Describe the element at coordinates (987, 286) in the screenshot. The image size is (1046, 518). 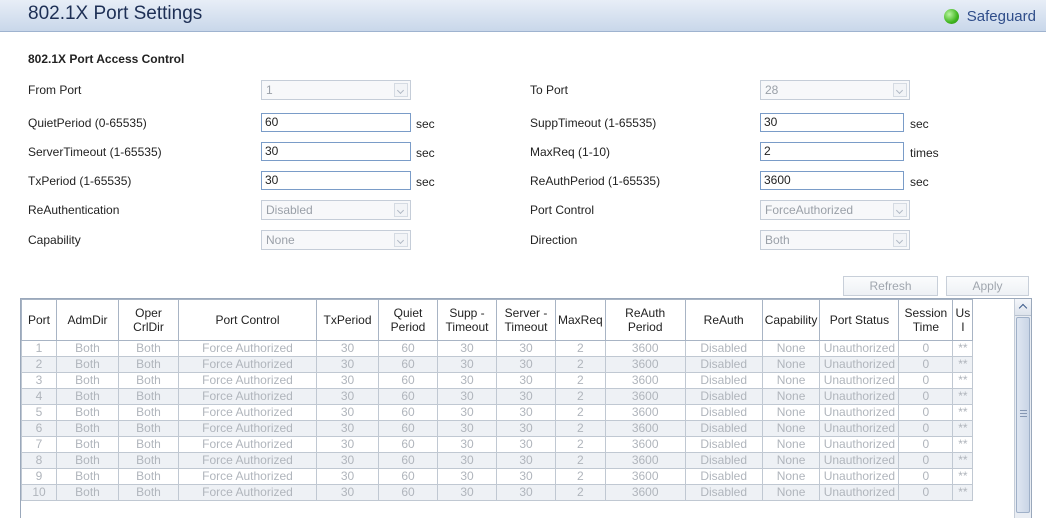
I see `apply-button: Apply` at that location.